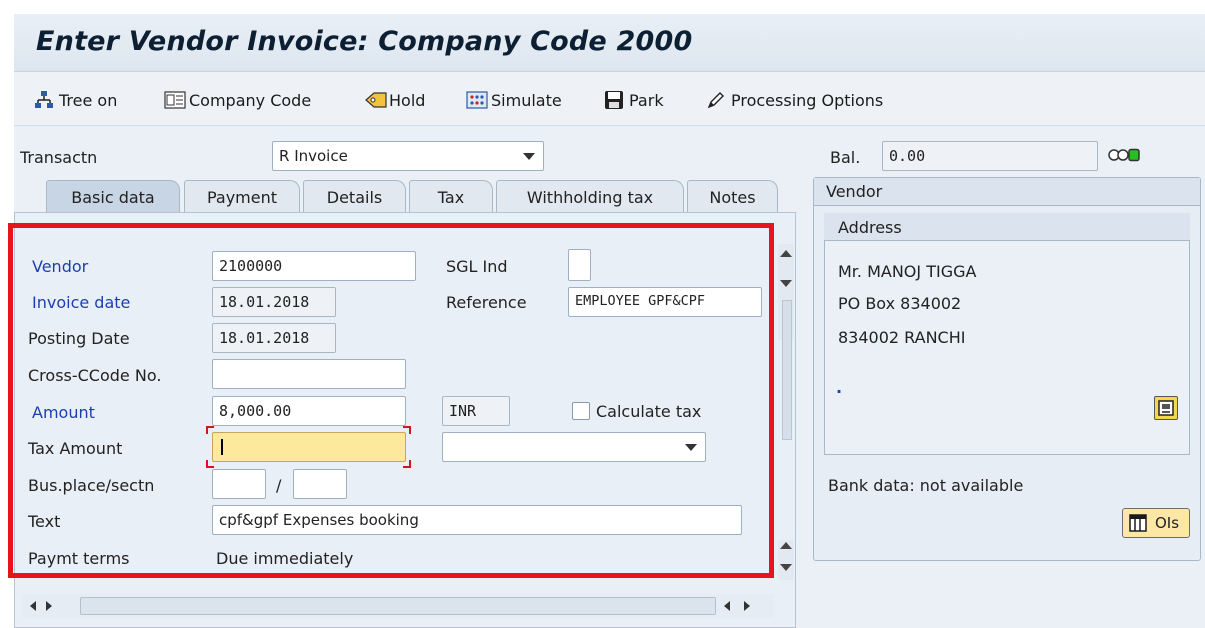 Image resolution: width=1205 pixels, height=628 pixels. I want to click on company-code-label: Company Code, so click(250, 100).